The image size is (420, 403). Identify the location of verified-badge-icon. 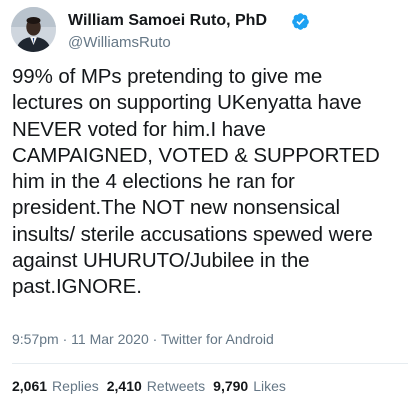
(300, 21).